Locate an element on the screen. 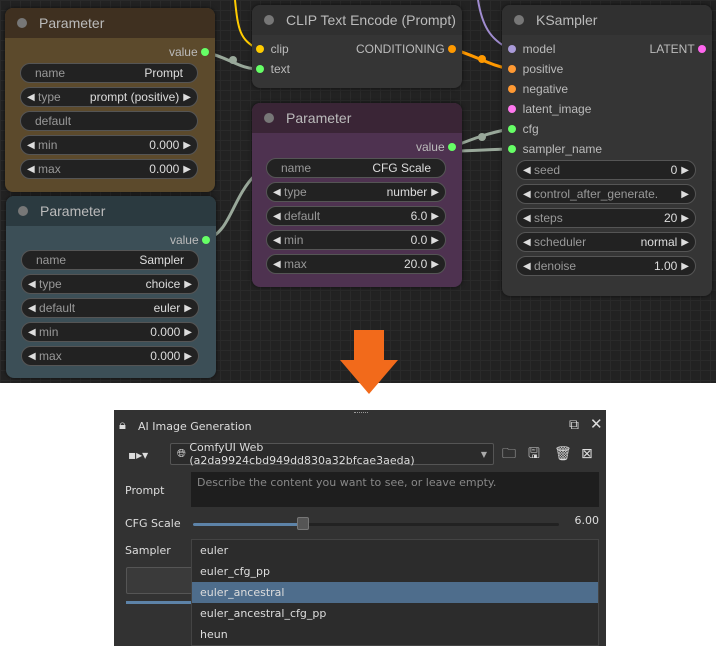 The width and height of the screenshot is (716, 654). float-icon: ⧉ is located at coordinates (574, 425).